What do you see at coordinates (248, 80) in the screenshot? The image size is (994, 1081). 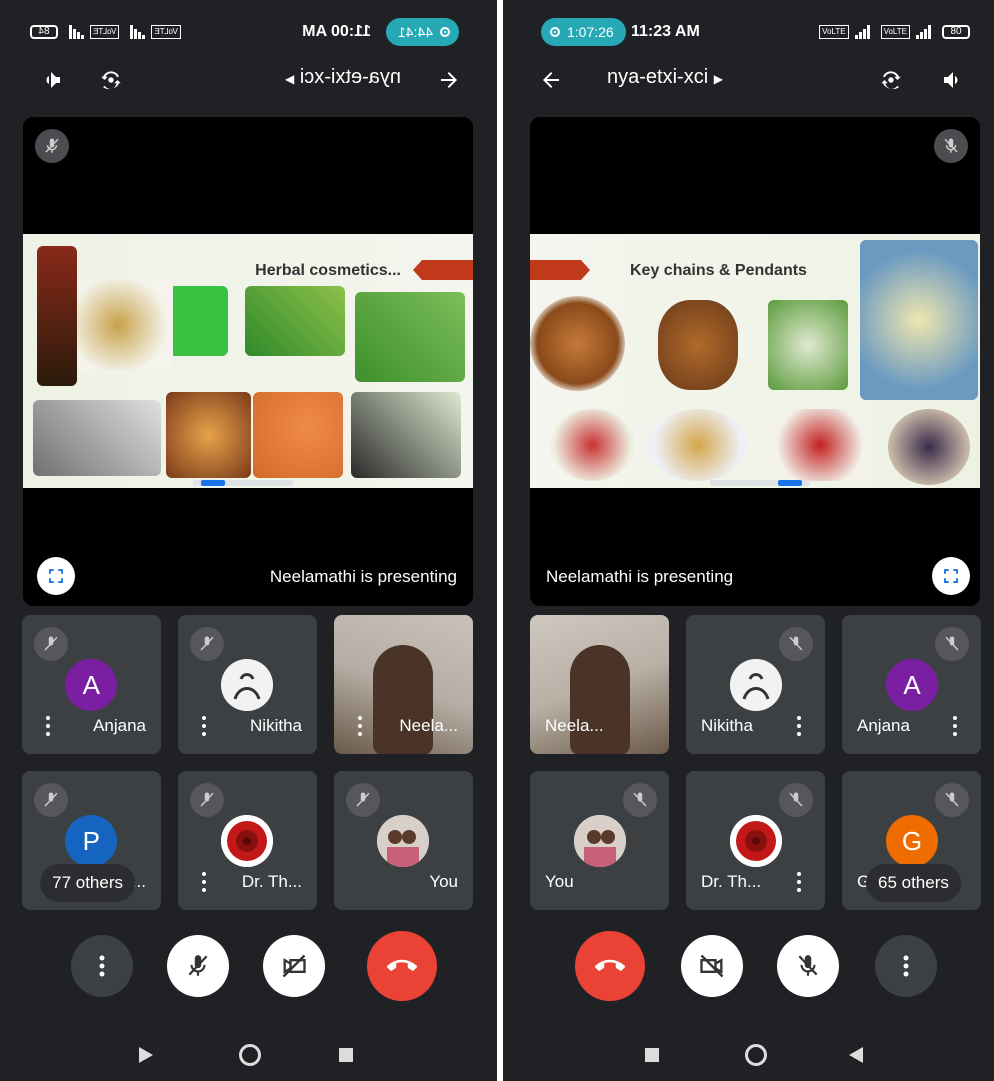 I see `meeting-top-bar: nya-etxi-xci ▶` at bounding box center [248, 80].